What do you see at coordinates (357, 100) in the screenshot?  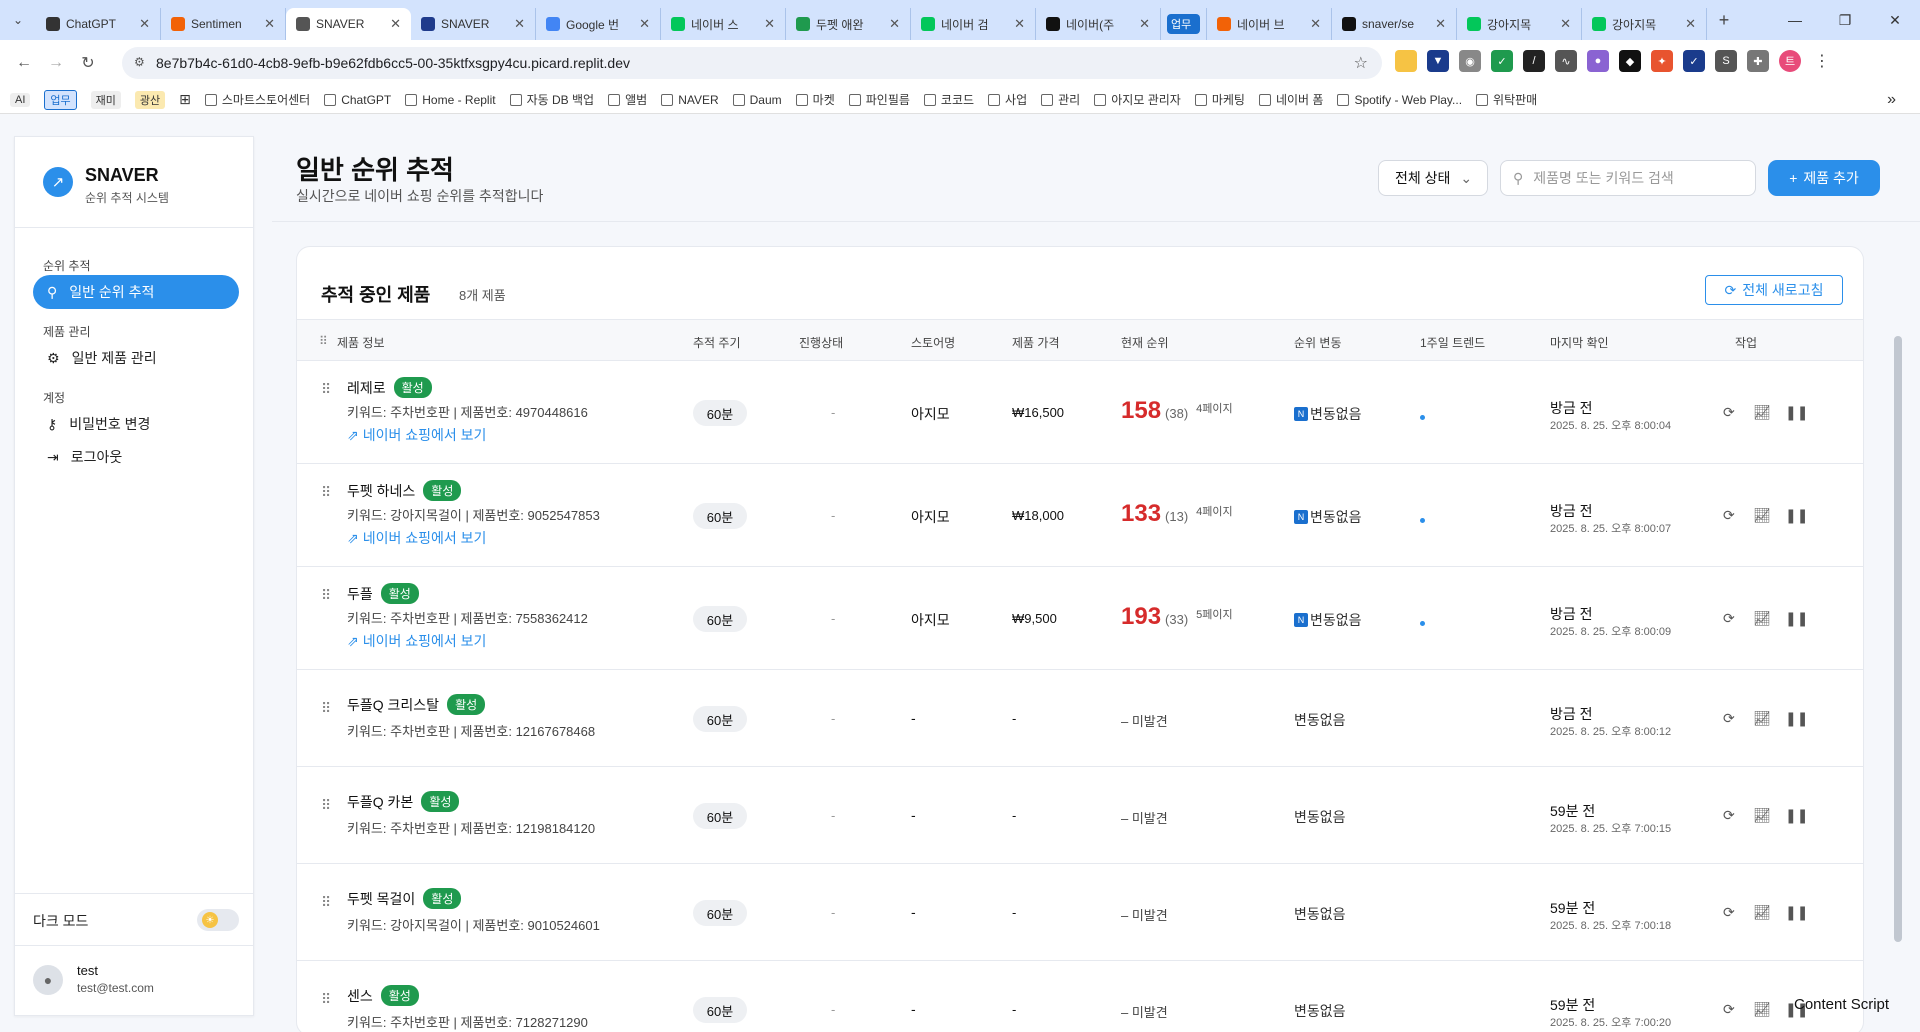 I see `bookmark-5: ChatGPT` at bounding box center [357, 100].